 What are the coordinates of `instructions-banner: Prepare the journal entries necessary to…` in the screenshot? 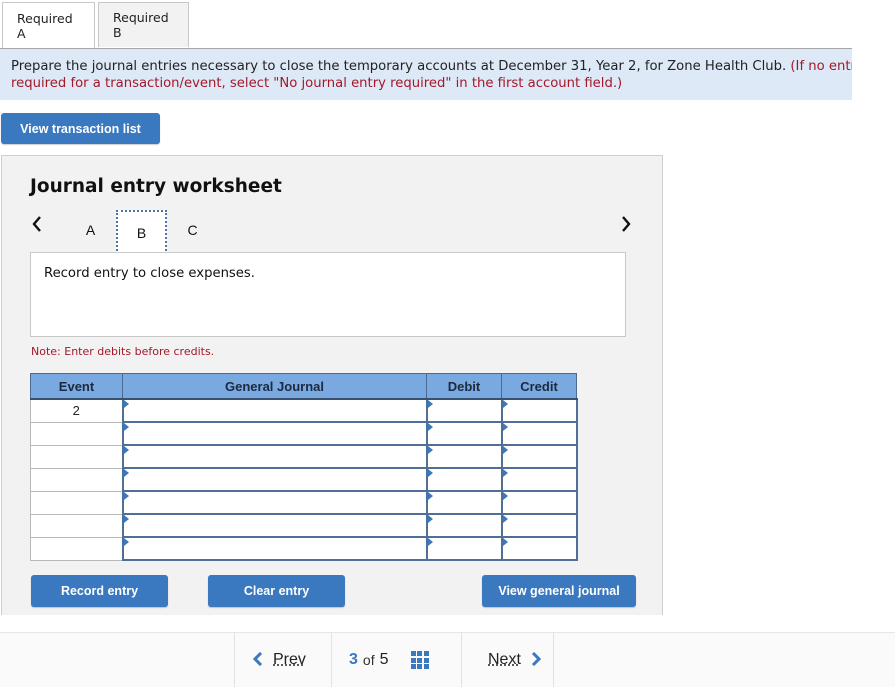 It's located at (426, 74).